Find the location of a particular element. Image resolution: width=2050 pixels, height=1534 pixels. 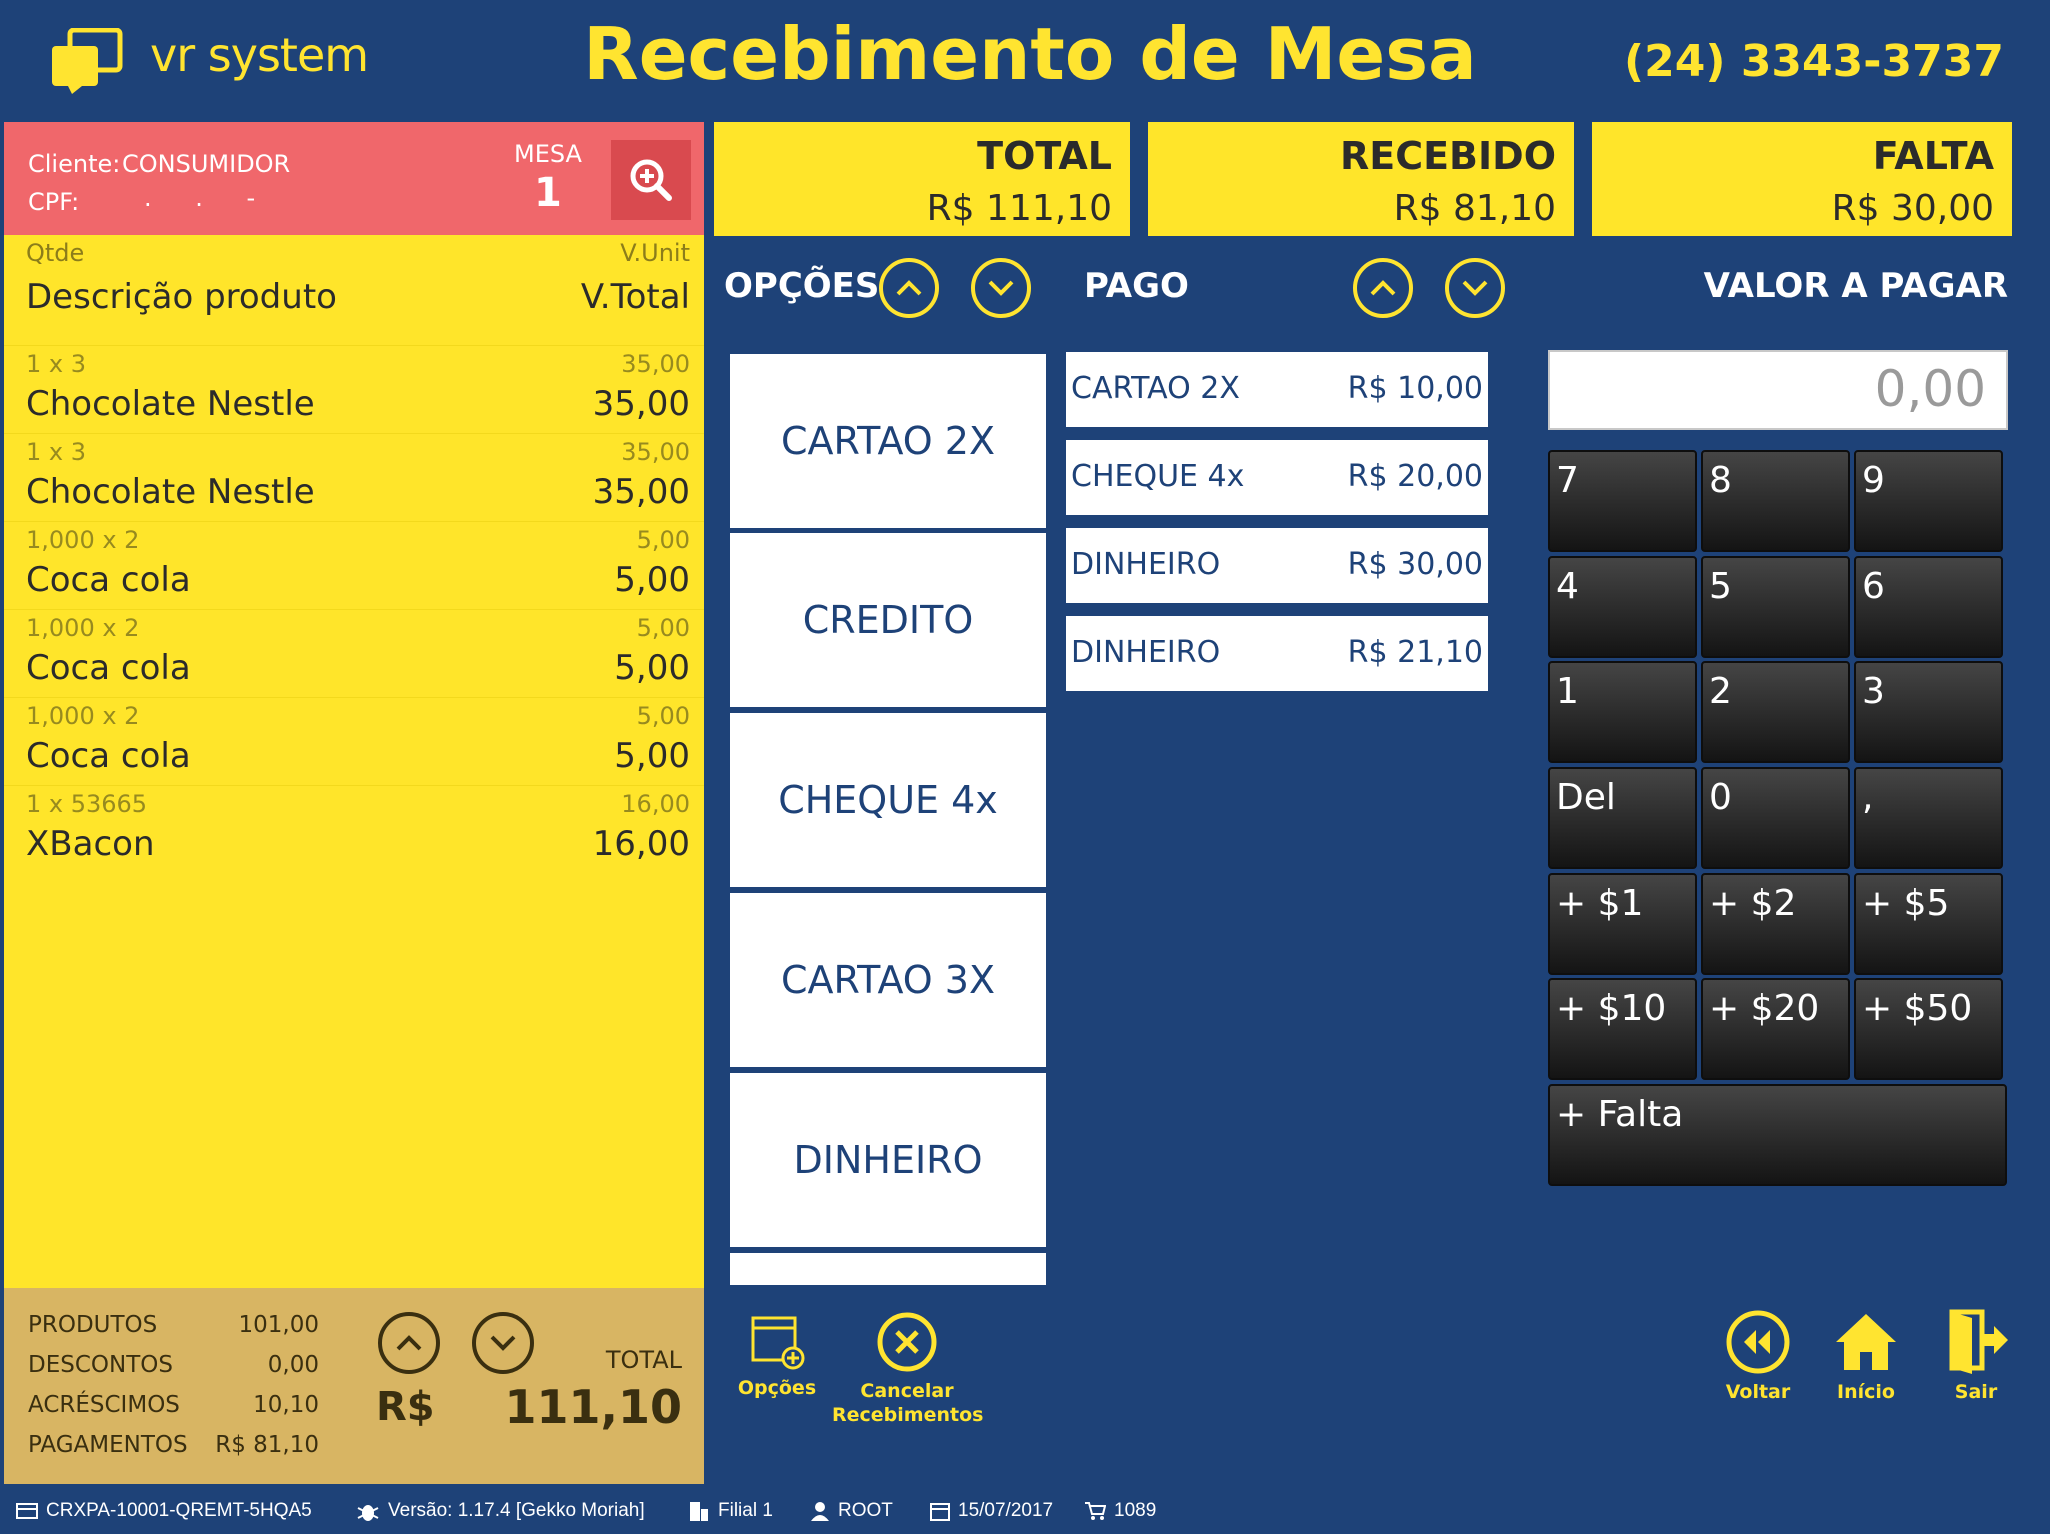

options-scroll-down-button is located at coordinates (1001, 288).